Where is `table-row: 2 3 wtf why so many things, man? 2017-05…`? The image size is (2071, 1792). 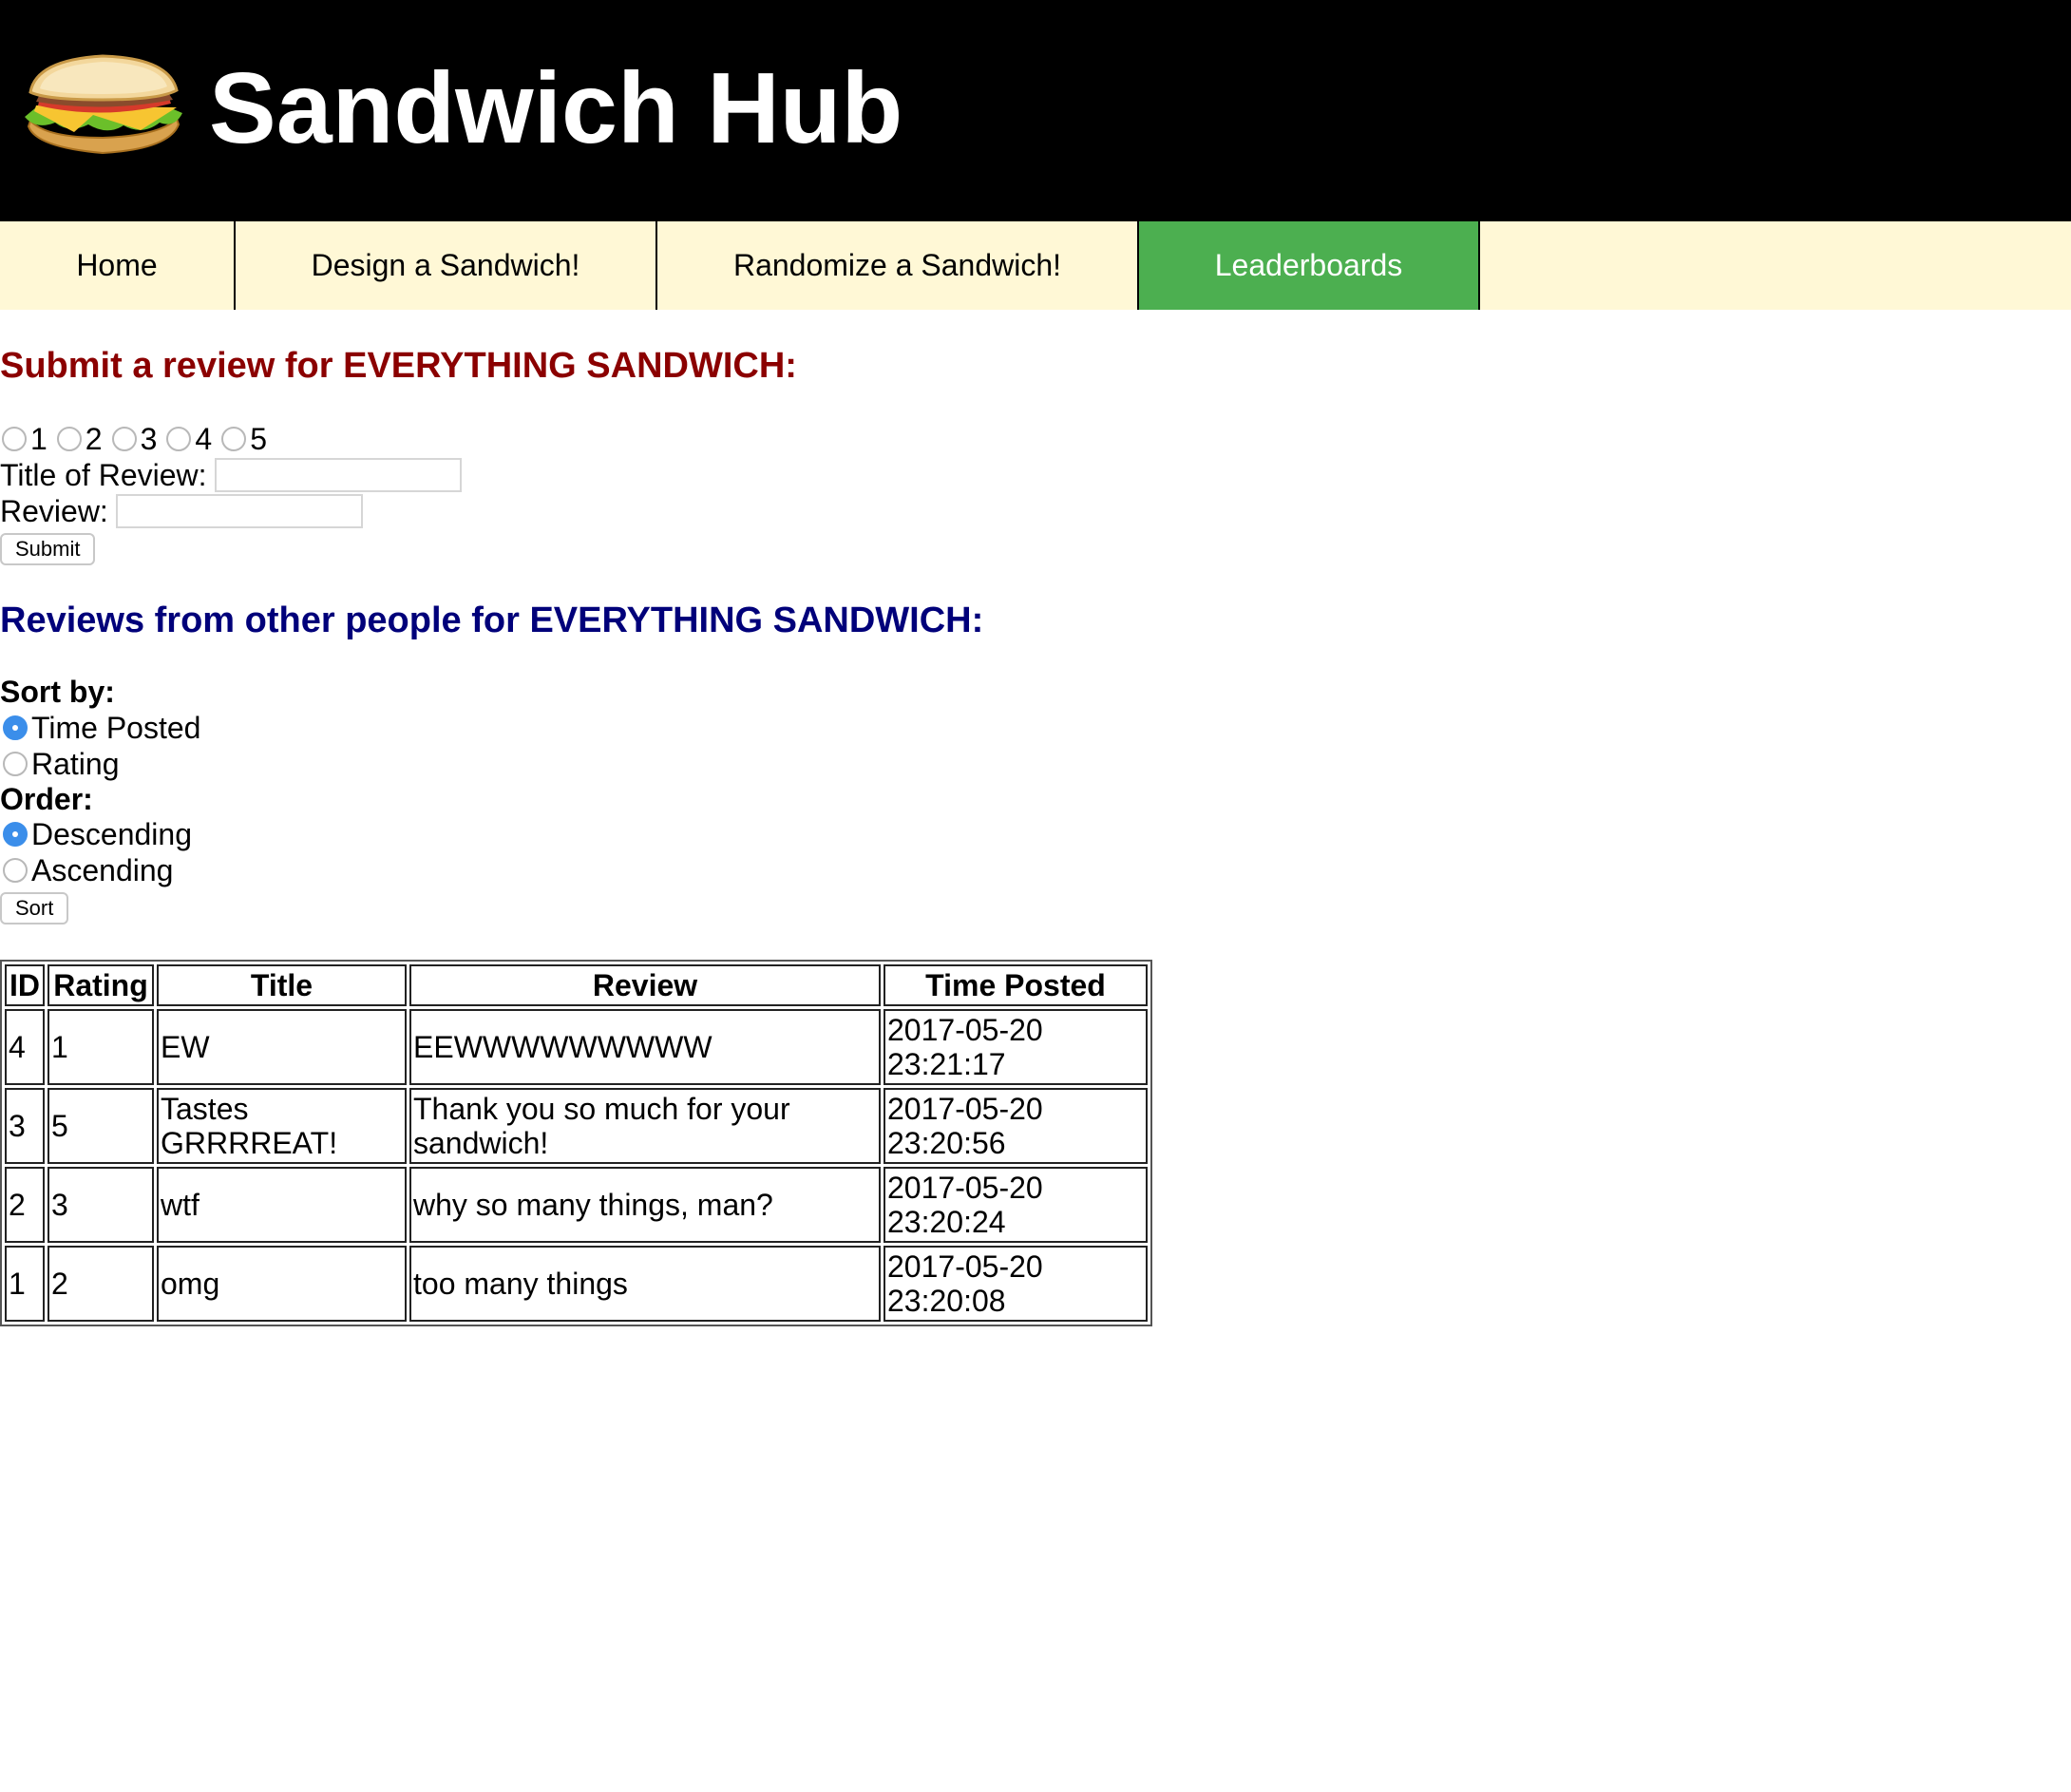
table-row: 2 3 wtf why so many things, man? 2017-05… is located at coordinates (576, 1205).